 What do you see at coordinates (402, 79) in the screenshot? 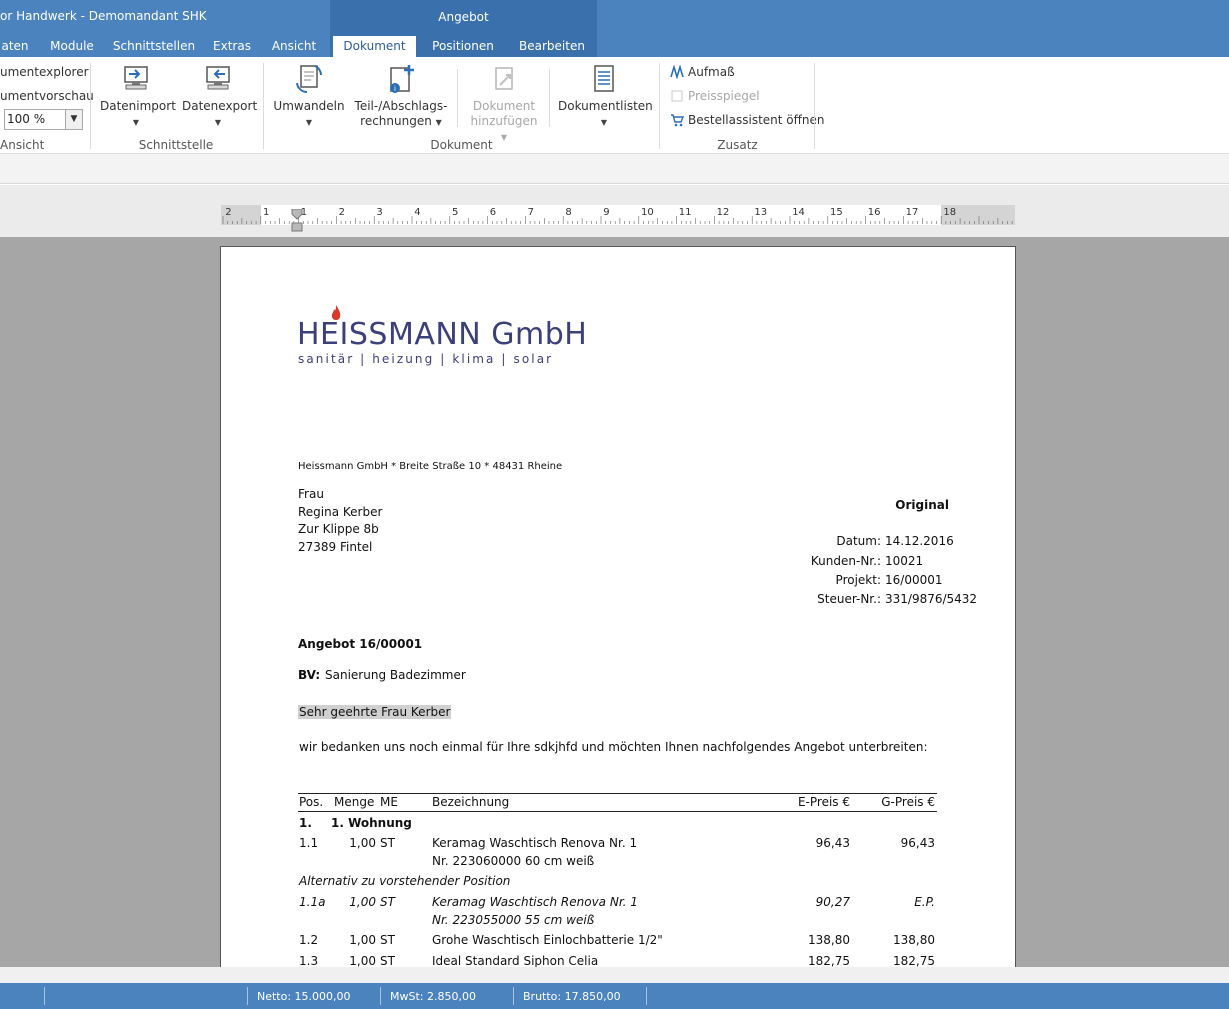
I see `partial-invoice-icon: i` at bounding box center [402, 79].